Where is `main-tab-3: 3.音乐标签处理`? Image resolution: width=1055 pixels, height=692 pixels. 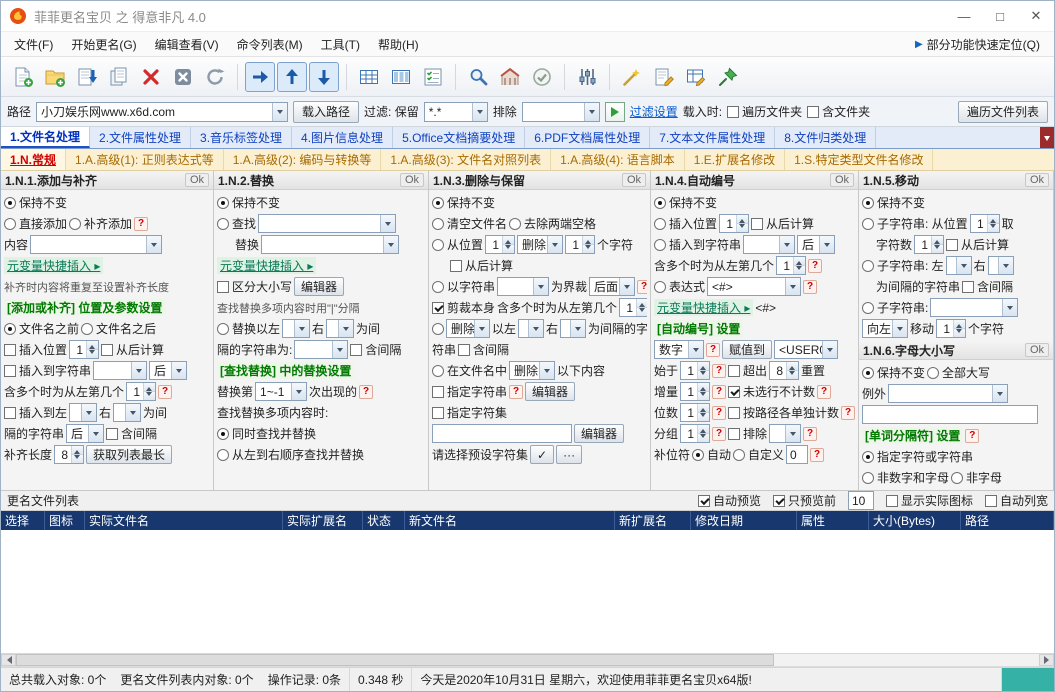
main-tab-3: 3.音乐标签处理 is located at coordinates (242, 137).